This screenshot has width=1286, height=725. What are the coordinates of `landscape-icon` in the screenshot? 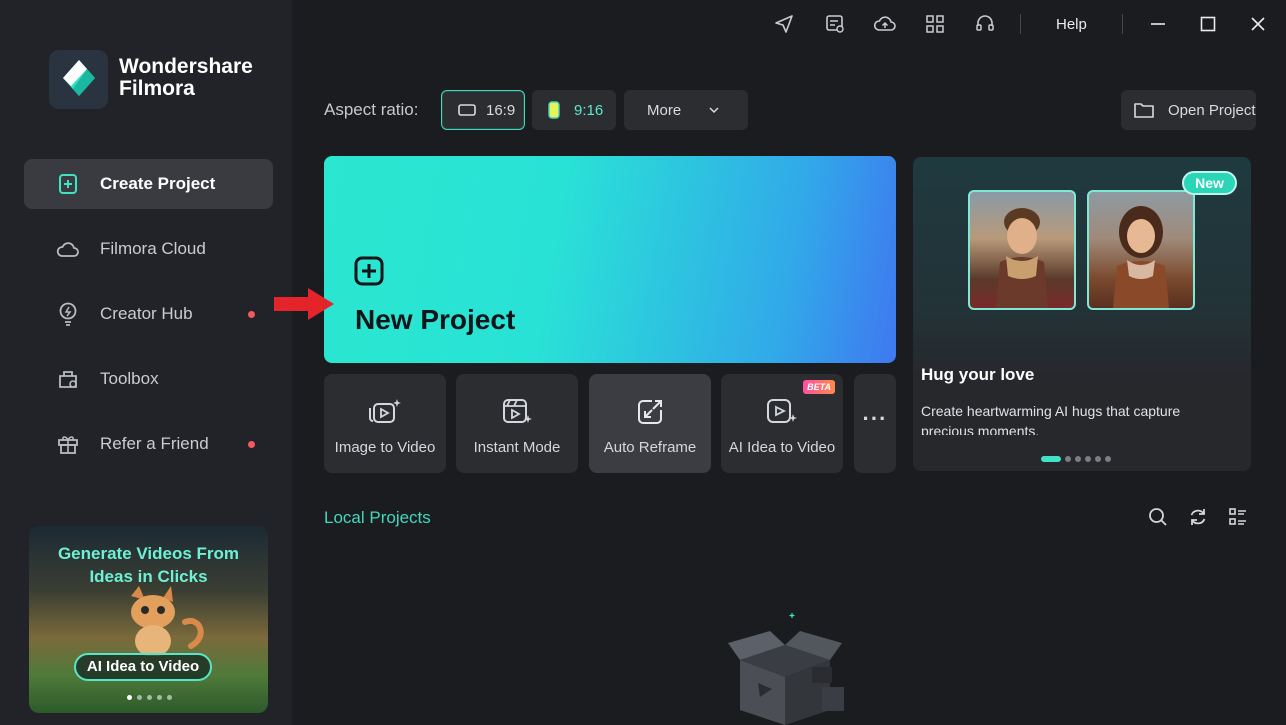 It's located at (467, 110).